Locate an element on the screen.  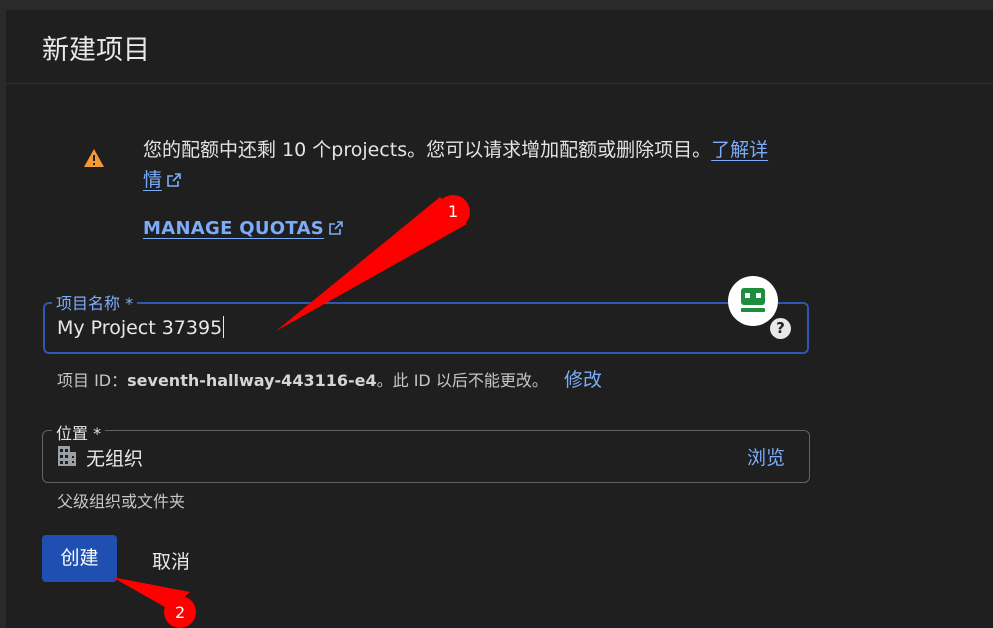
annotation-number-2: 2 is located at coordinates (180, 612).